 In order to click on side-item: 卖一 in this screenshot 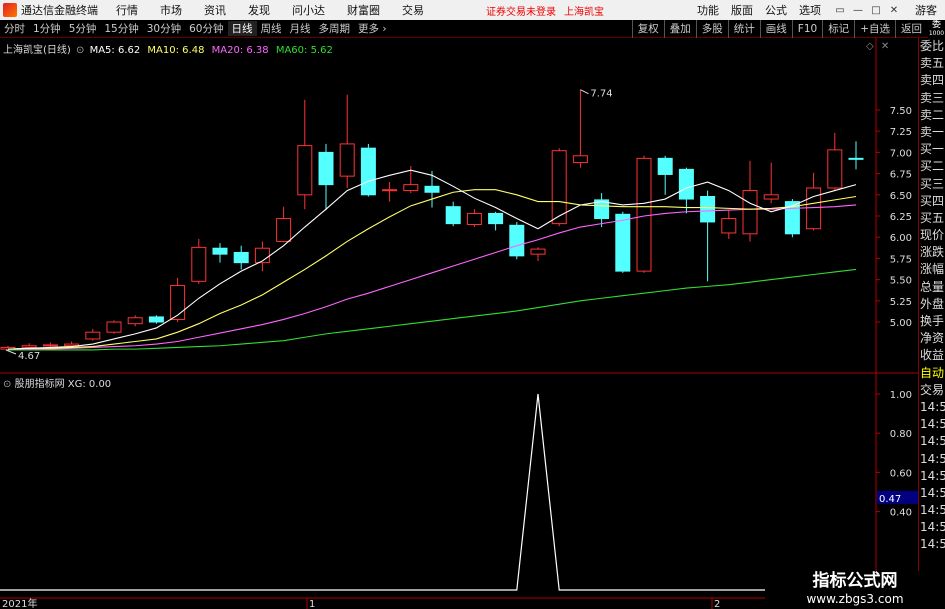, I will do `click(932, 132)`.